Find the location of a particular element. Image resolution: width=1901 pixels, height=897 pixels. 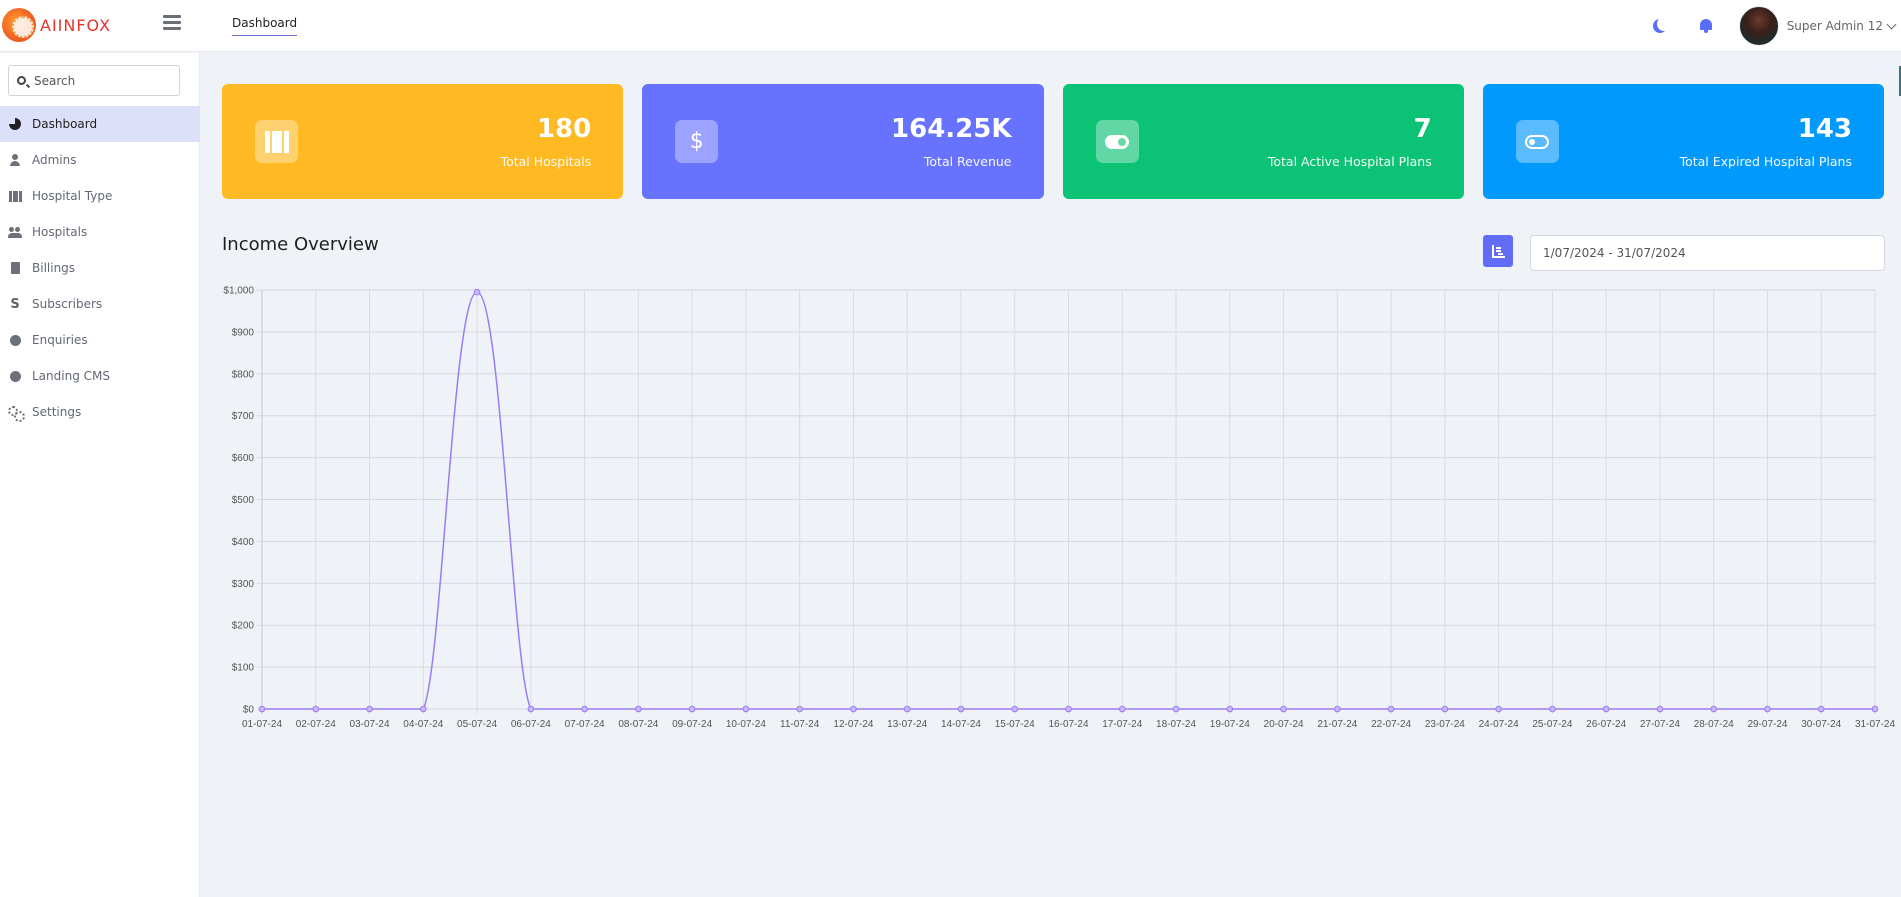

sidebar-item-label: Hospital Type is located at coordinates (72, 196).